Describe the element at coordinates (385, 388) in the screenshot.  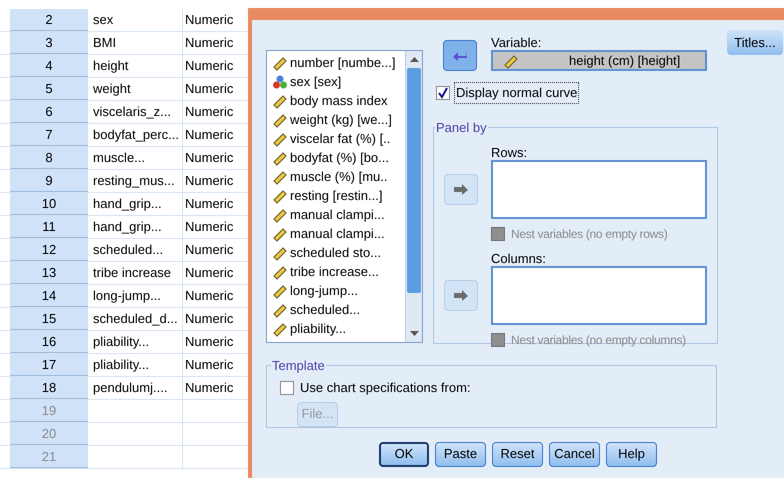
I see `checkbox-label: Use chart specifications from:` at that location.